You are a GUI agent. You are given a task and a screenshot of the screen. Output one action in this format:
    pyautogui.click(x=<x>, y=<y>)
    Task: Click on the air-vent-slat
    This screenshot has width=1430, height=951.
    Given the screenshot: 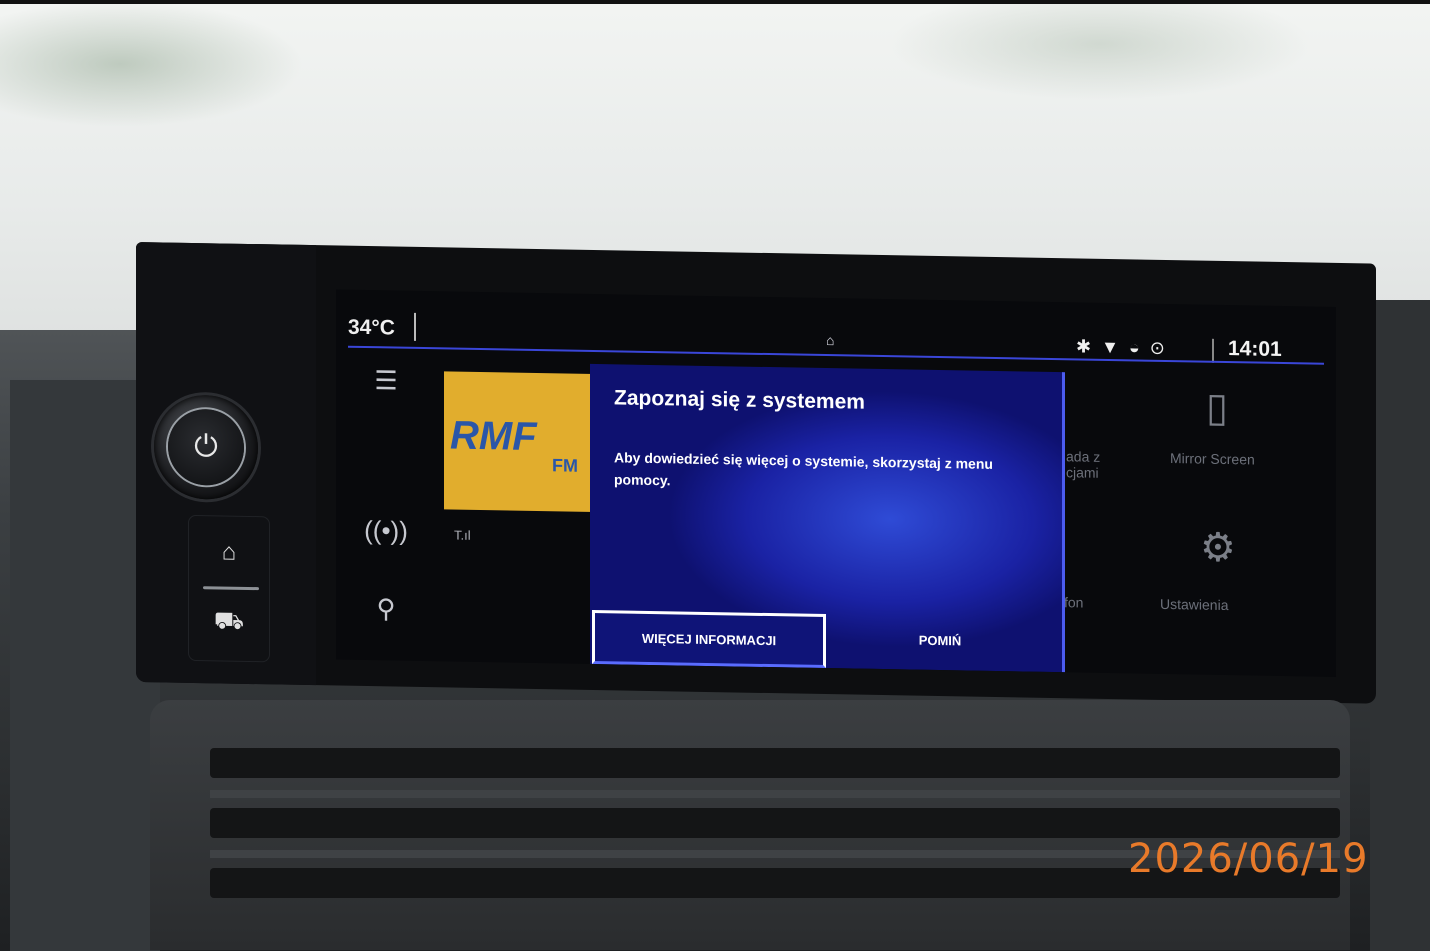 What is the action you would take?
    pyautogui.click(x=775, y=794)
    